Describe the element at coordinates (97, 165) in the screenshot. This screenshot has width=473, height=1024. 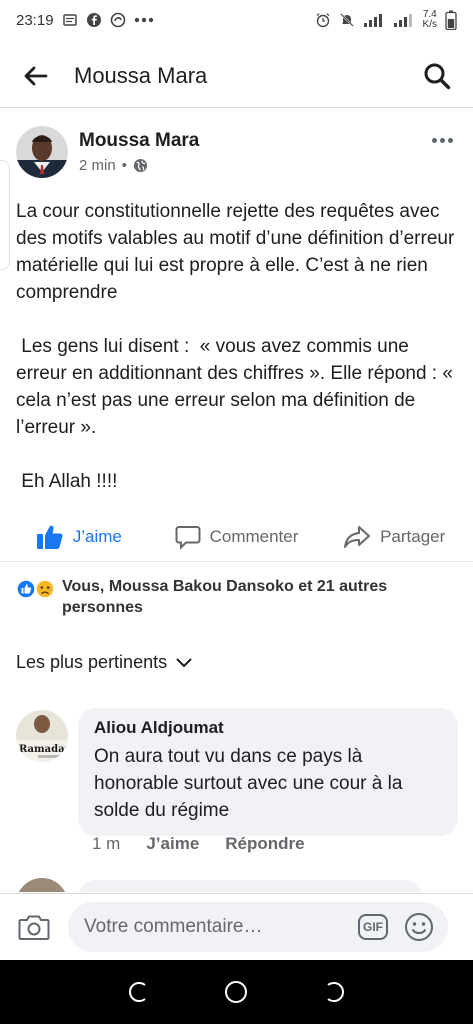
I see `post-time: 2 min` at that location.